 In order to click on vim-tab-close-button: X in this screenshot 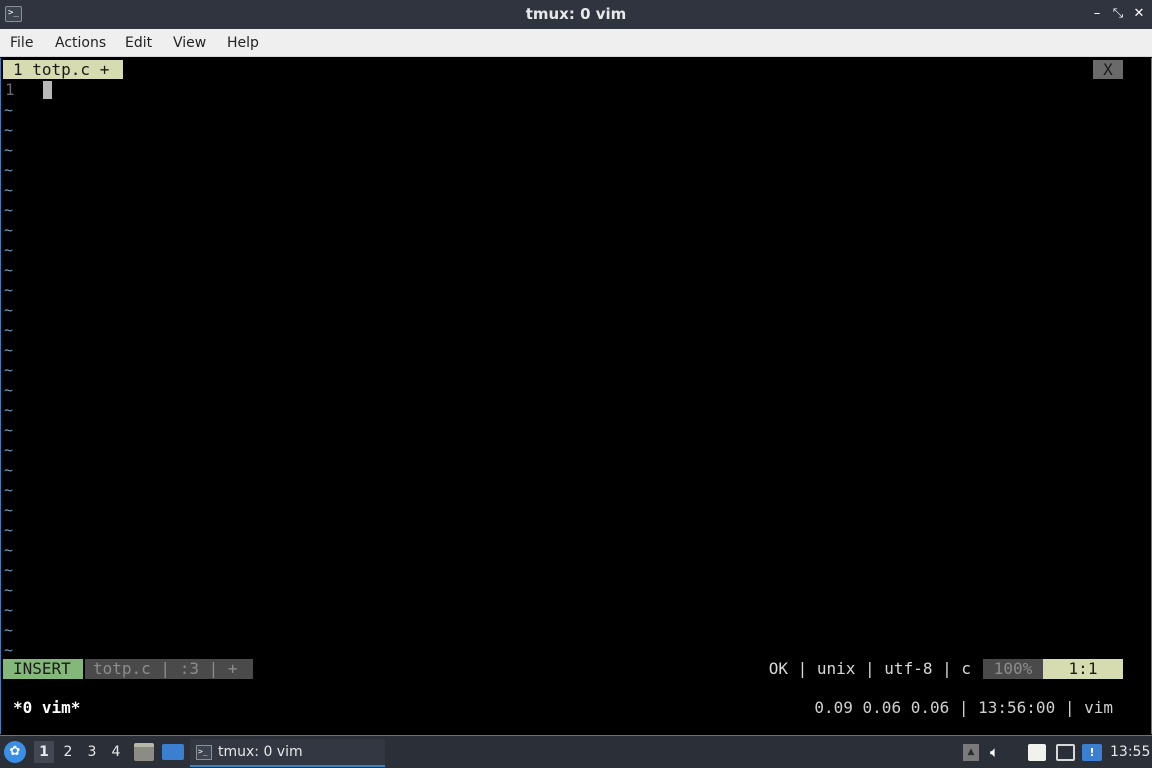, I will do `click(1108, 69)`.